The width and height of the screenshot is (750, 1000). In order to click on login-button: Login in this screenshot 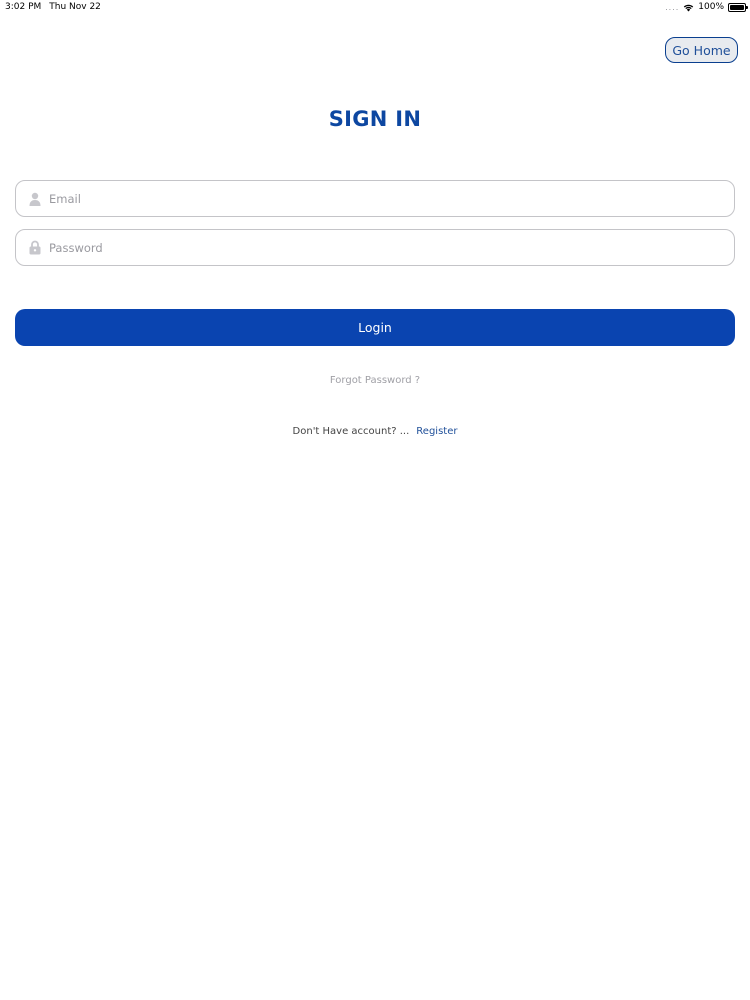, I will do `click(375, 327)`.